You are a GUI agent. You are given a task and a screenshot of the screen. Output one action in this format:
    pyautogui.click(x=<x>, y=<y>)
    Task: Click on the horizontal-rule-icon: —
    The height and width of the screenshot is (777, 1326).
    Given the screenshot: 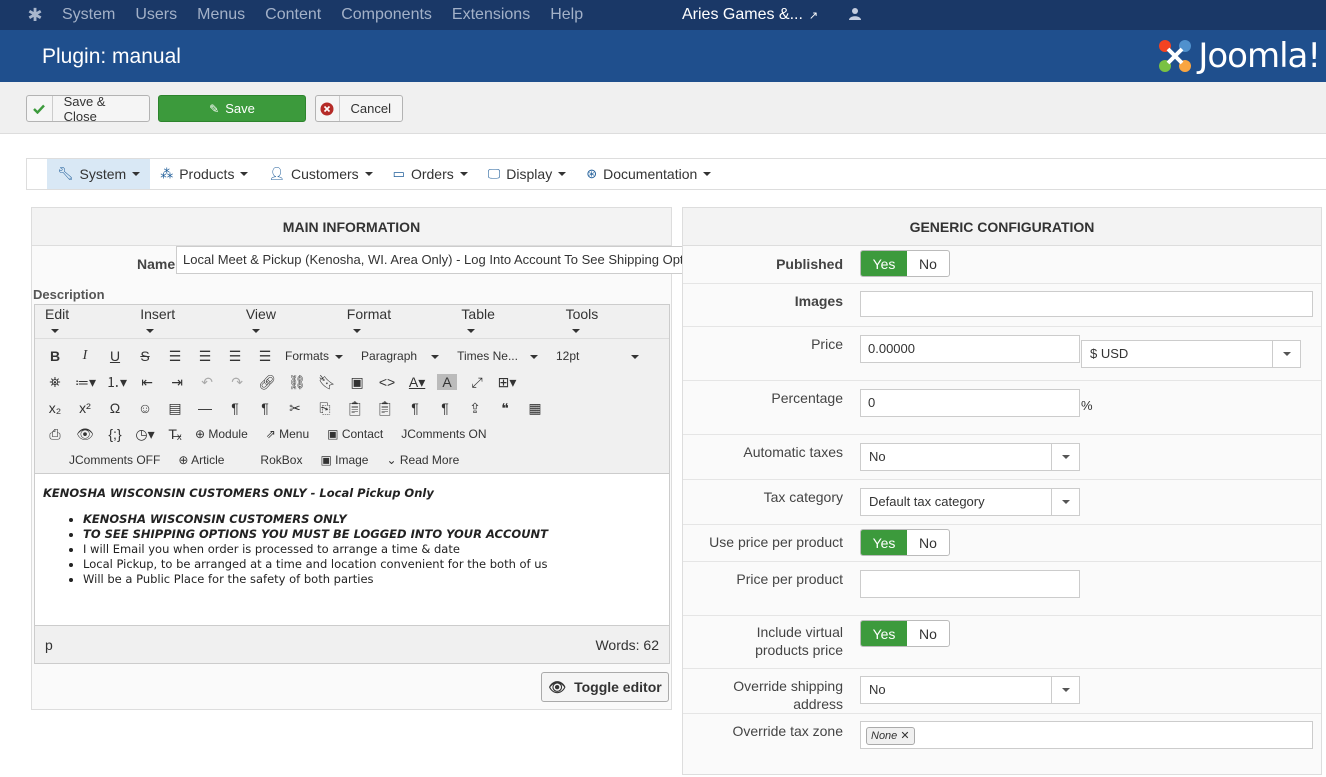 What is the action you would take?
    pyautogui.click(x=205, y=408)
    